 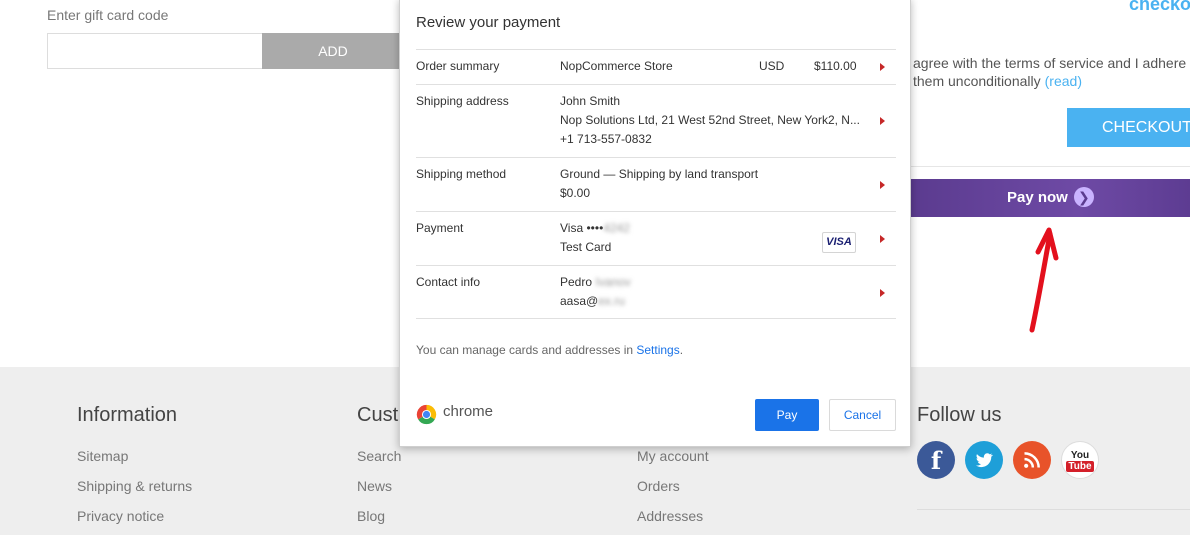 I want to click on facebook-icon: f, so click(x=936, y=460).